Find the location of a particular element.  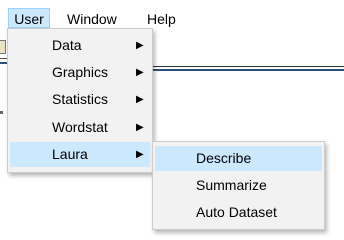

menu-item-laura: Laura ▶ is located at coordinates (80, 154).